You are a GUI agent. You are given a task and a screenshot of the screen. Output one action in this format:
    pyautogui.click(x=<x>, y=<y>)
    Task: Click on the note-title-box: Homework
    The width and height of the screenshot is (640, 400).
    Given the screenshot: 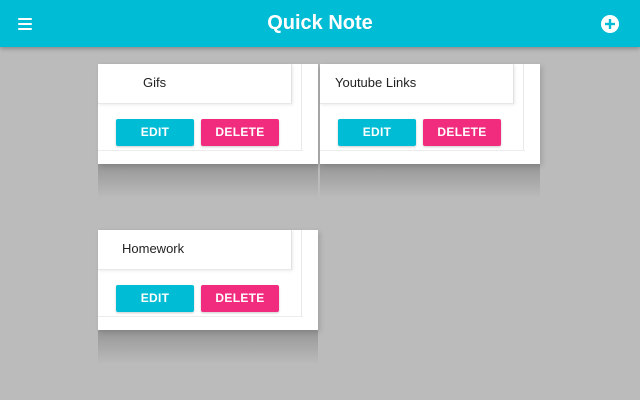 What is the action you would take?
    pyautogui.click(x=195, y=250)
    